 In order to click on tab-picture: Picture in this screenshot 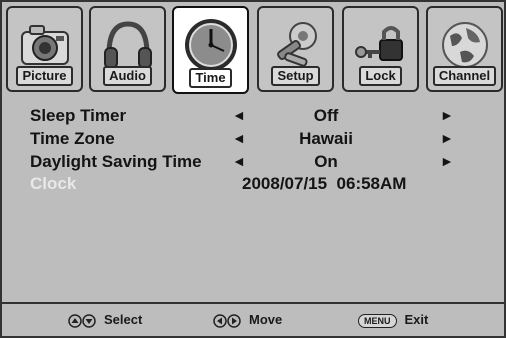, I will do `click(44, 49)`.